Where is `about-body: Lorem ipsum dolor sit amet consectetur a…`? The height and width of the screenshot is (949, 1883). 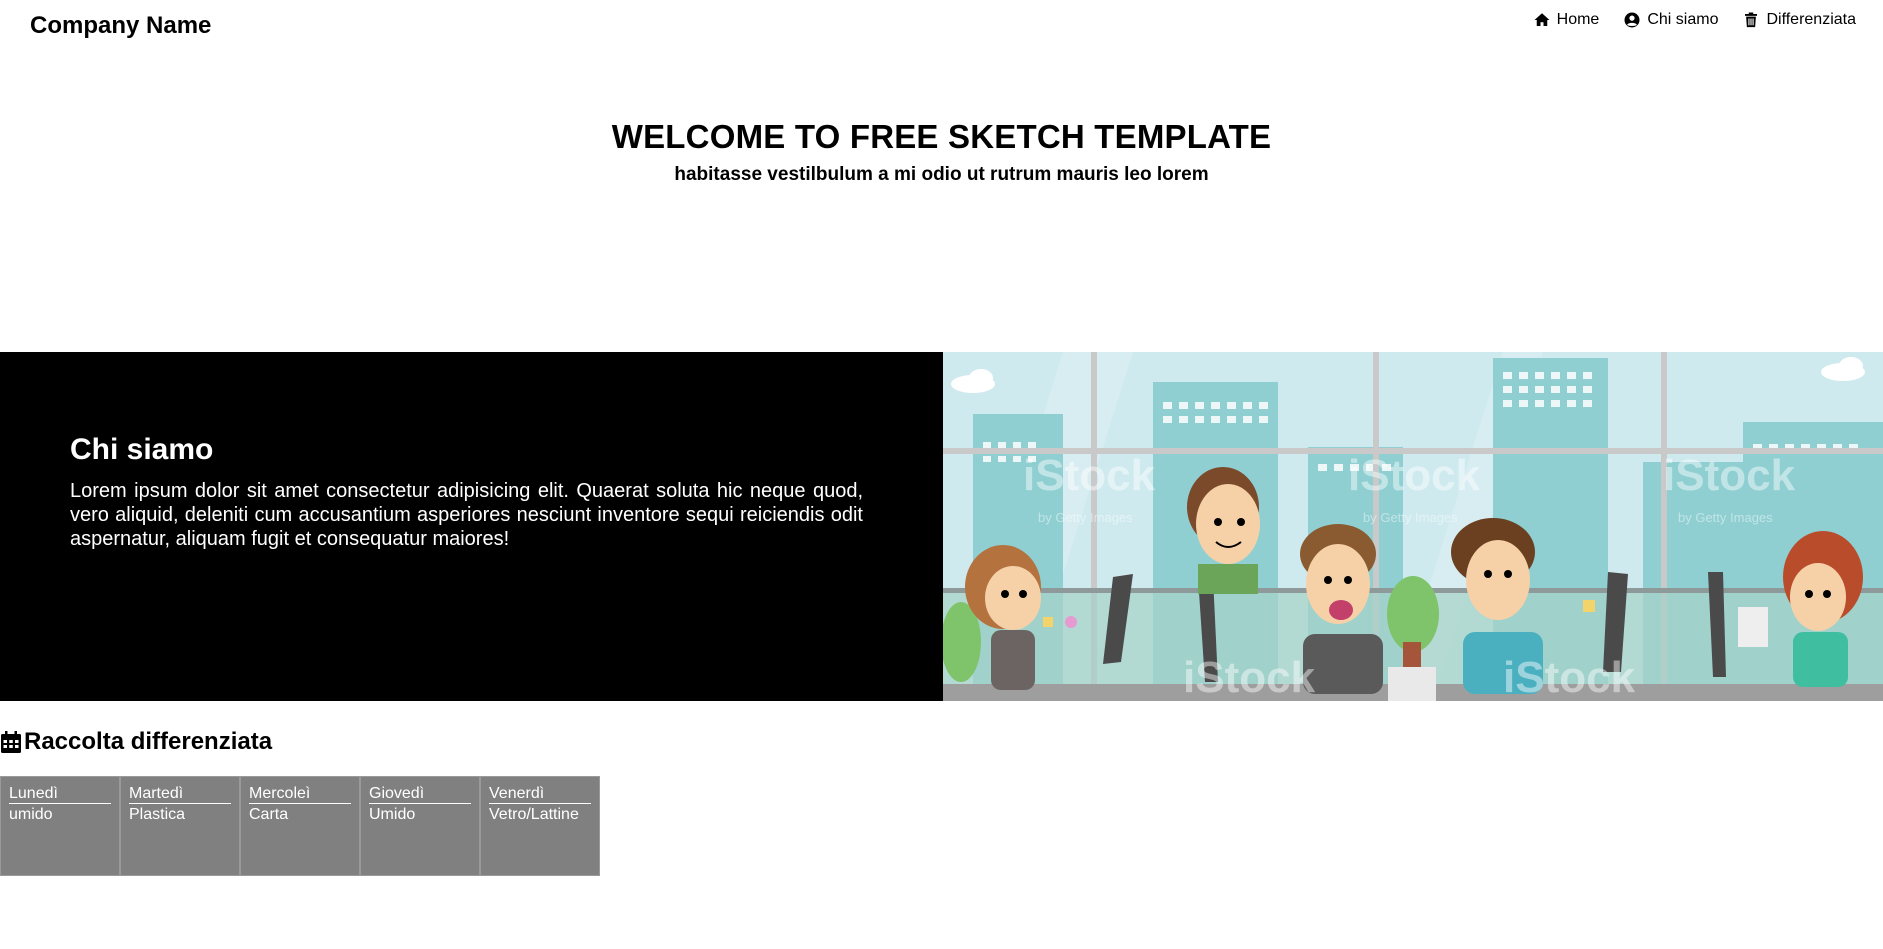
about-body: Lorem ipsum dolor sit amet consectetur a… is located at coordinates (466, 515).